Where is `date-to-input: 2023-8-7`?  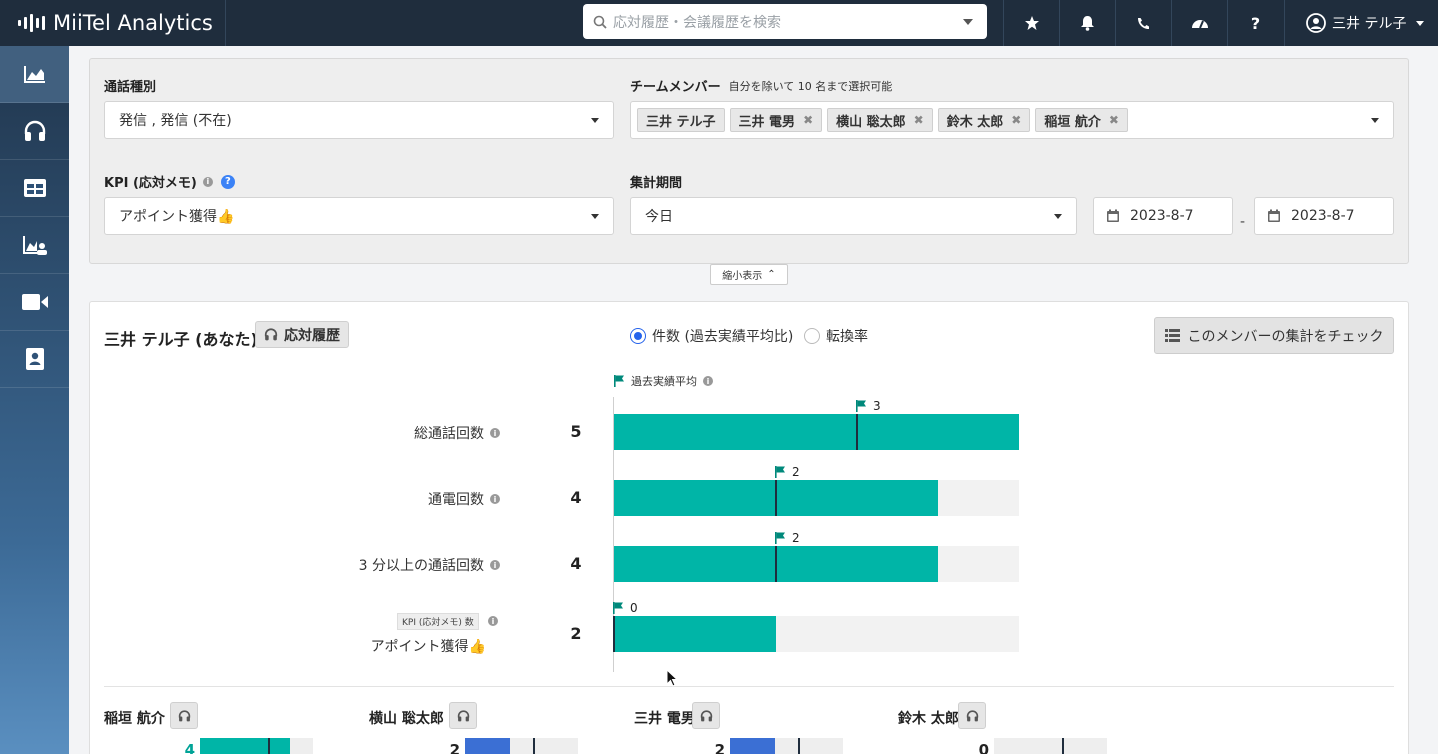 date-to-input: 2023-8-7 is located at coordinates (1324, 216).